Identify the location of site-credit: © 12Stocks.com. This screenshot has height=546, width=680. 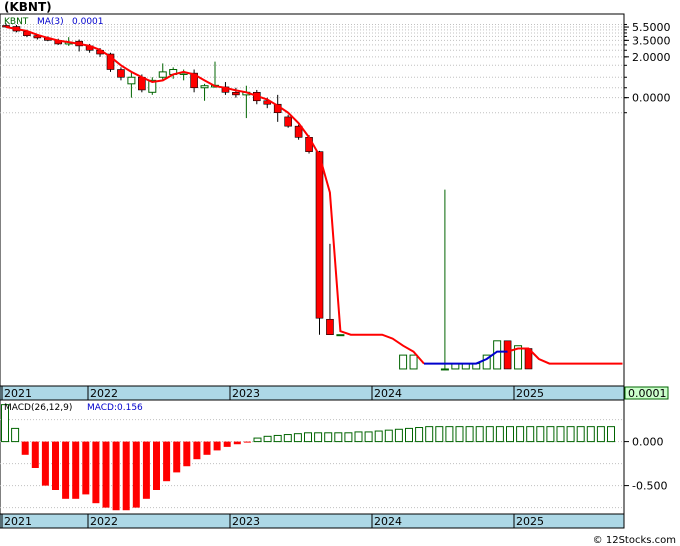
(634, 540).